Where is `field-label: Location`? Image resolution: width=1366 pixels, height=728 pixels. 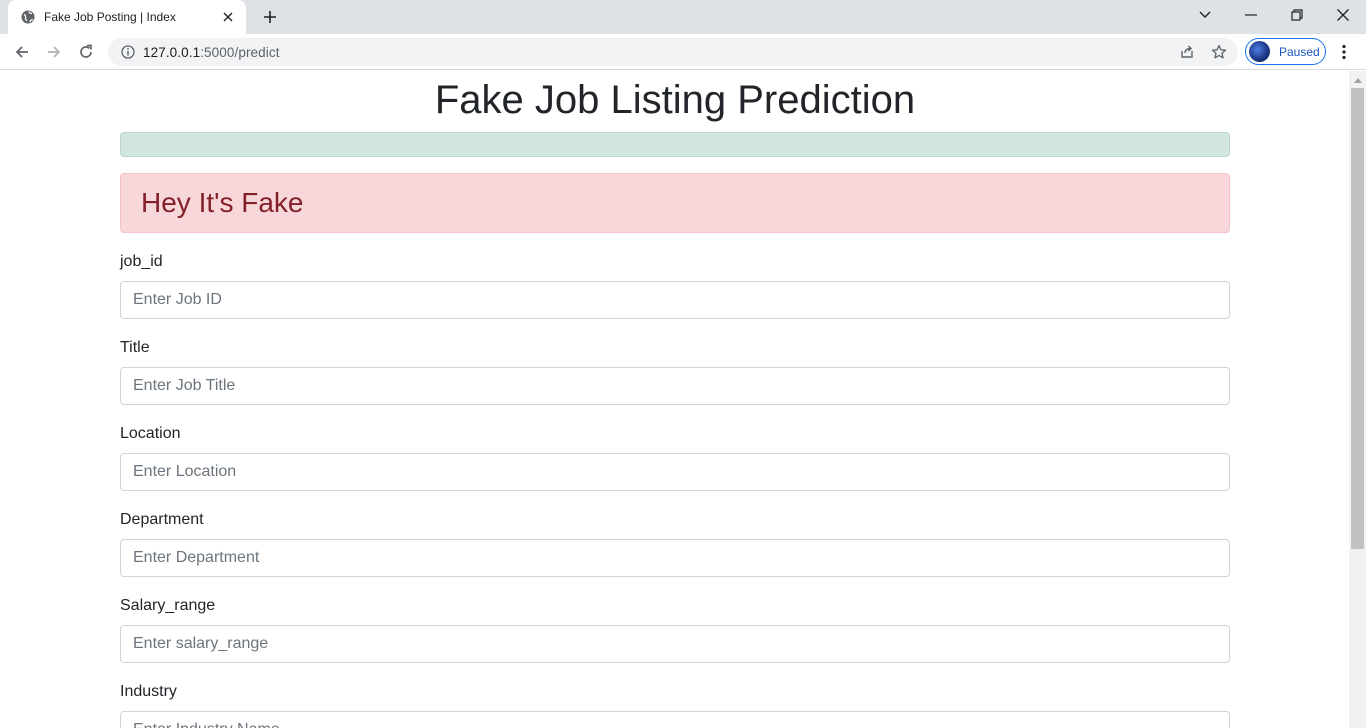 field-label: Location is located at coordinates (150, 433).